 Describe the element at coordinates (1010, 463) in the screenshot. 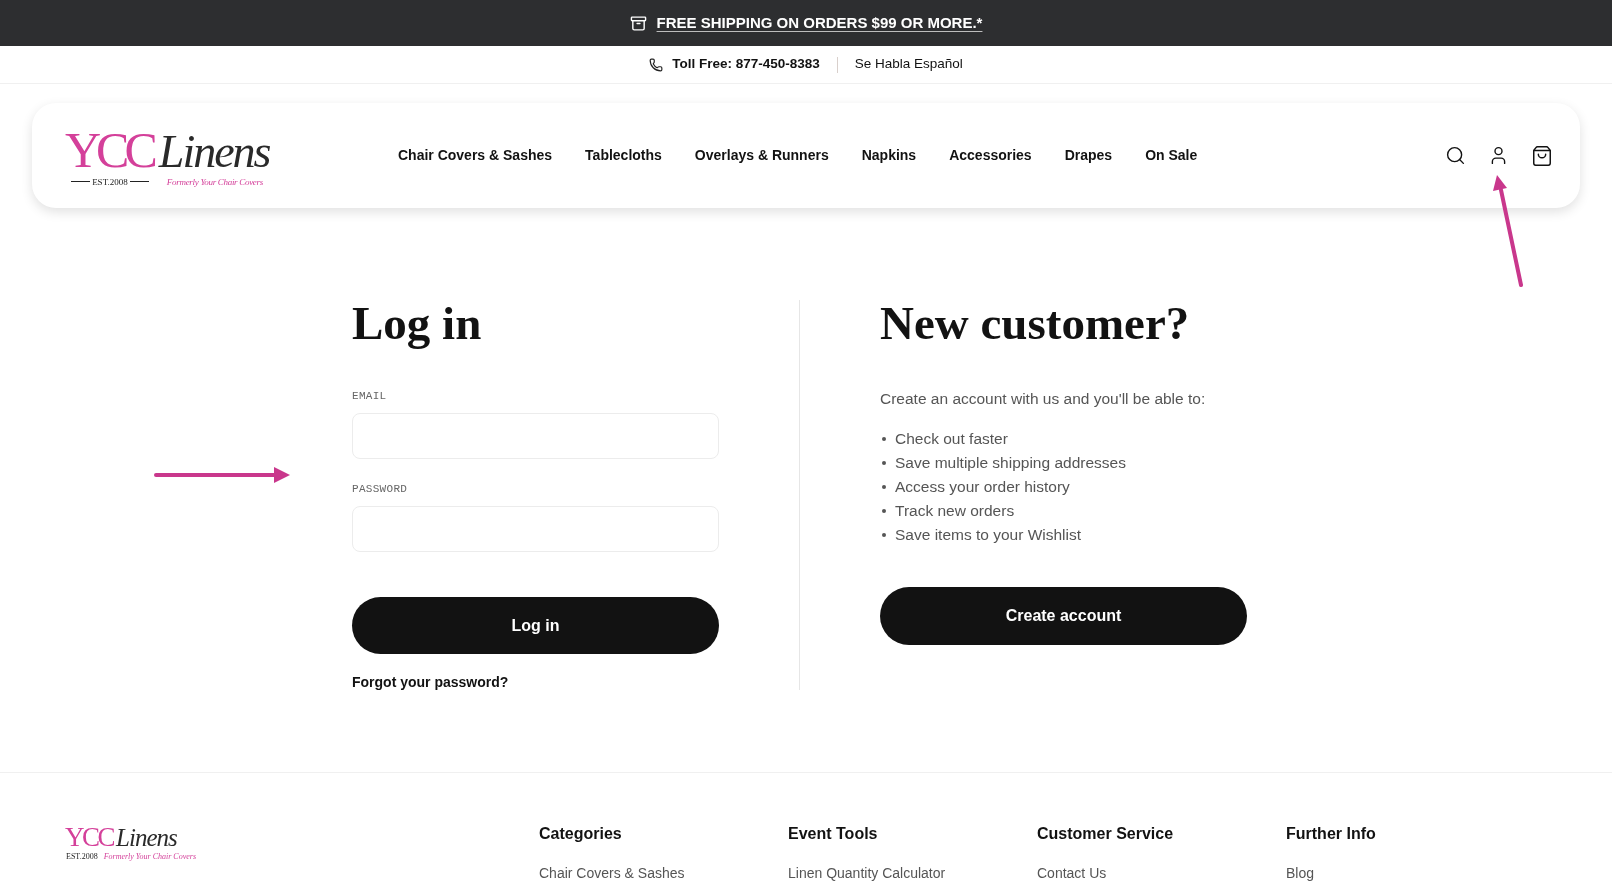

I see `benefit-text: Save multiple shipping addresses` at that location.